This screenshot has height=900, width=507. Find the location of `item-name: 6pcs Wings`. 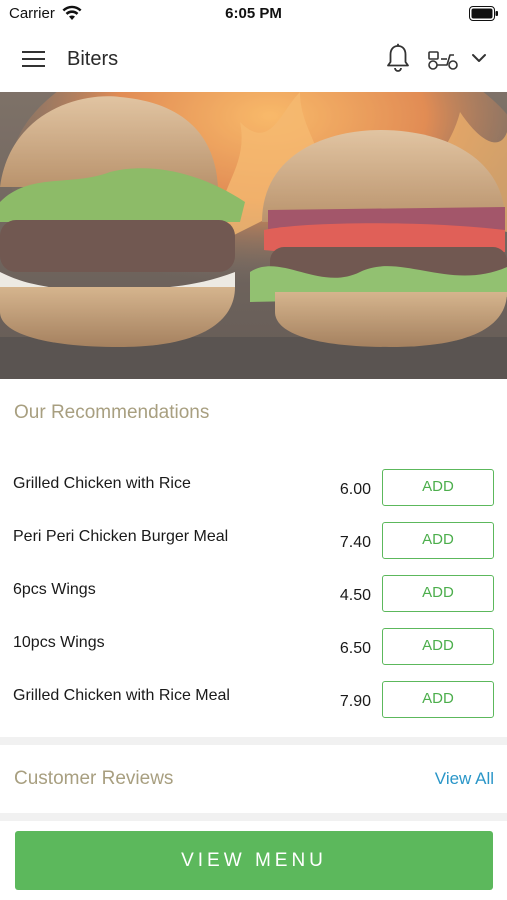

item-name: 6pcs Wings is located at coordinates (54, 589).